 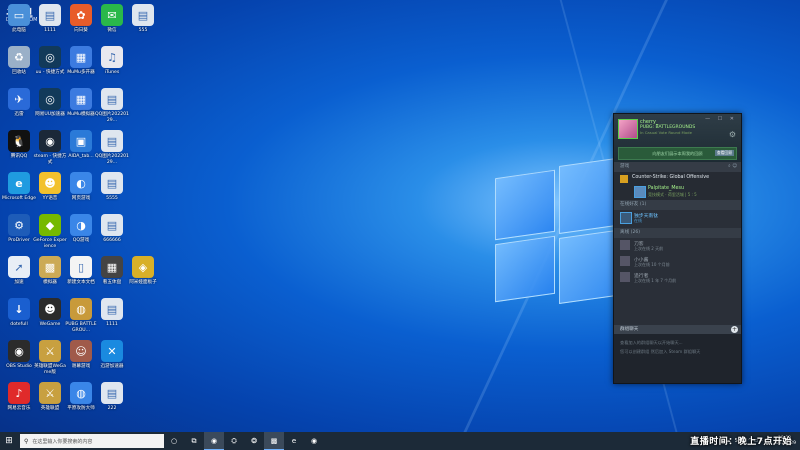 I want to click on window-controls: — ☐ ✕, so click(x=721, y=119).